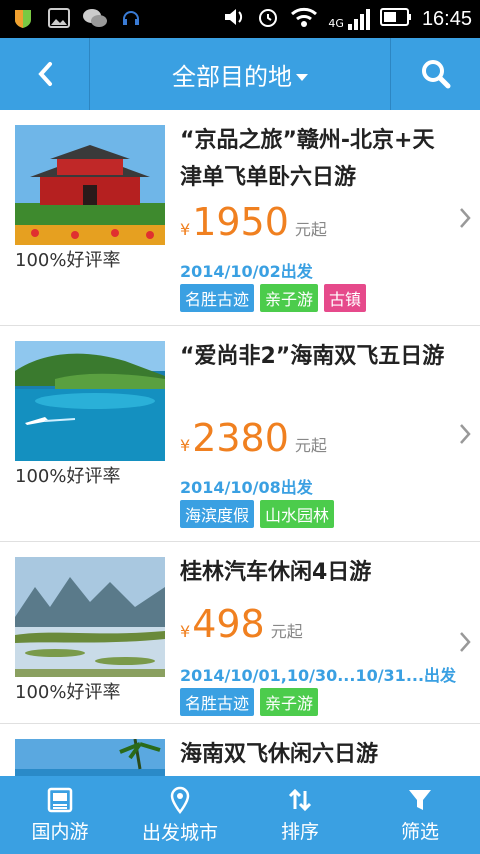  I want to click on search-button, so click(435, 74).